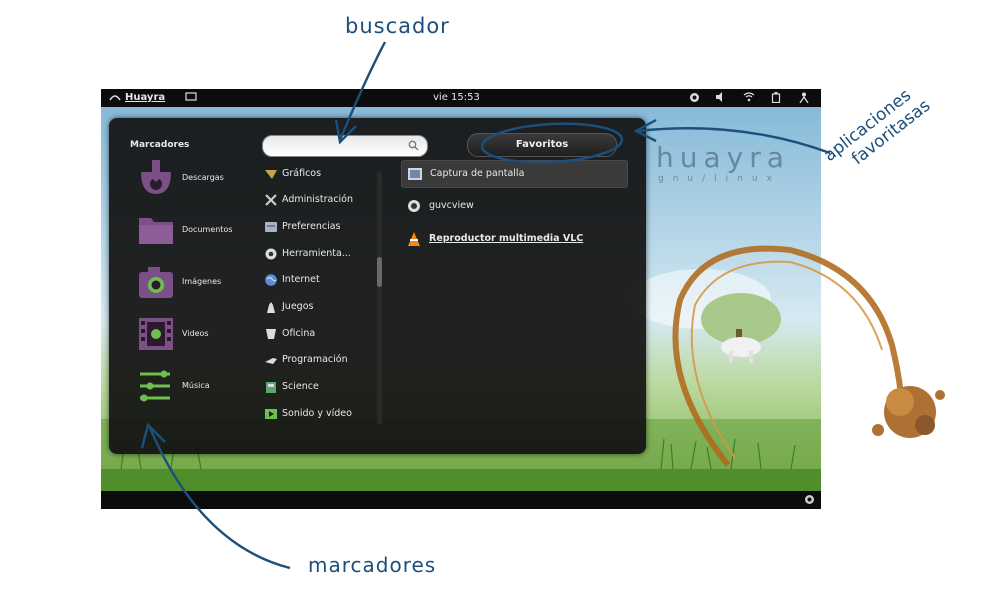  I want to click on bookmark-label: Descargas, so click(203, 177).